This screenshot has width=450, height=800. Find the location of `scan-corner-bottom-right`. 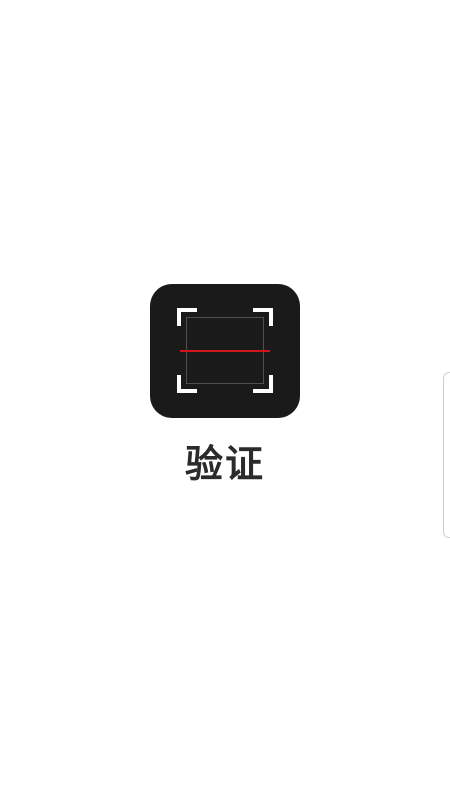

scan-corner-bottom-right is located at coordinates (263, 384).